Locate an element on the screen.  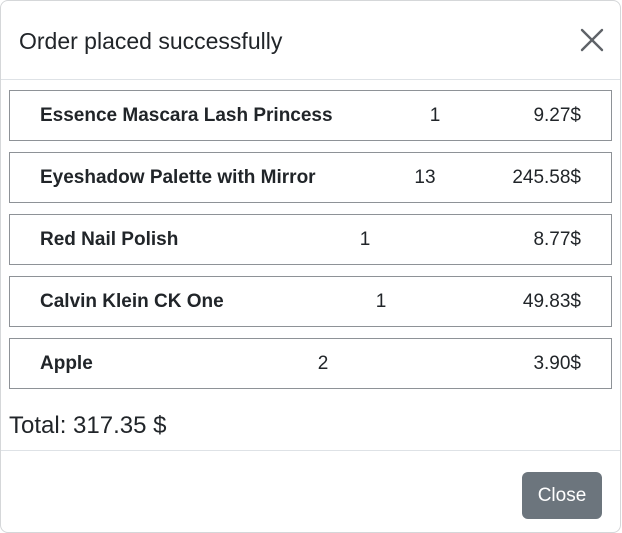
item-price: 3.90$ is located at coordinates (557, 363).